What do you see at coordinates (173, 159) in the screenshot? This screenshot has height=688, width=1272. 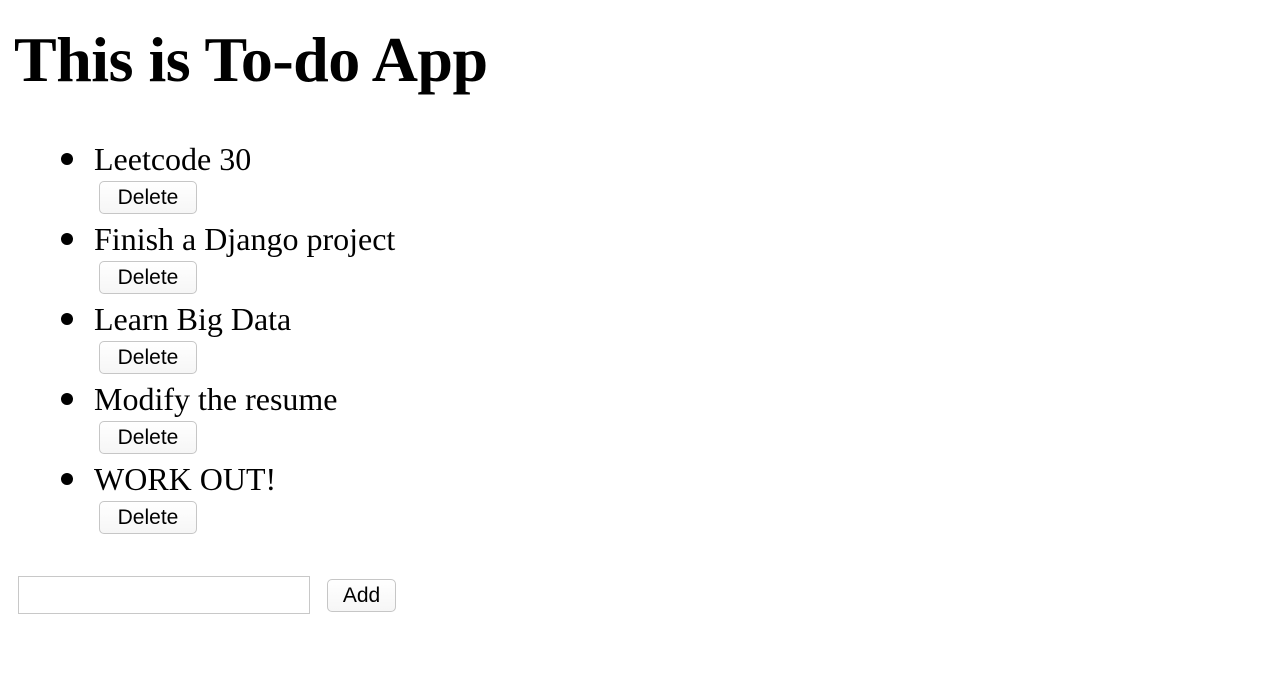 I see `todo-text: Leetcode 30` at bounding box center [173, 159].